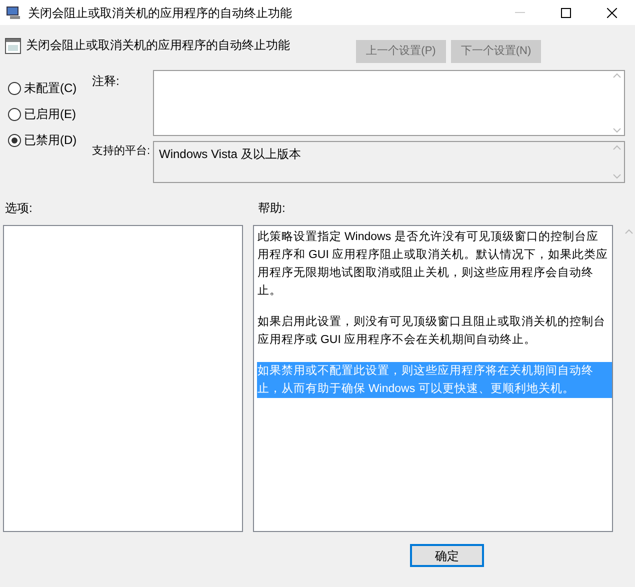 The width and height of the screenshot is (635, 587). I want to click on radio-label: 已禁用(D), so click(50, 140).